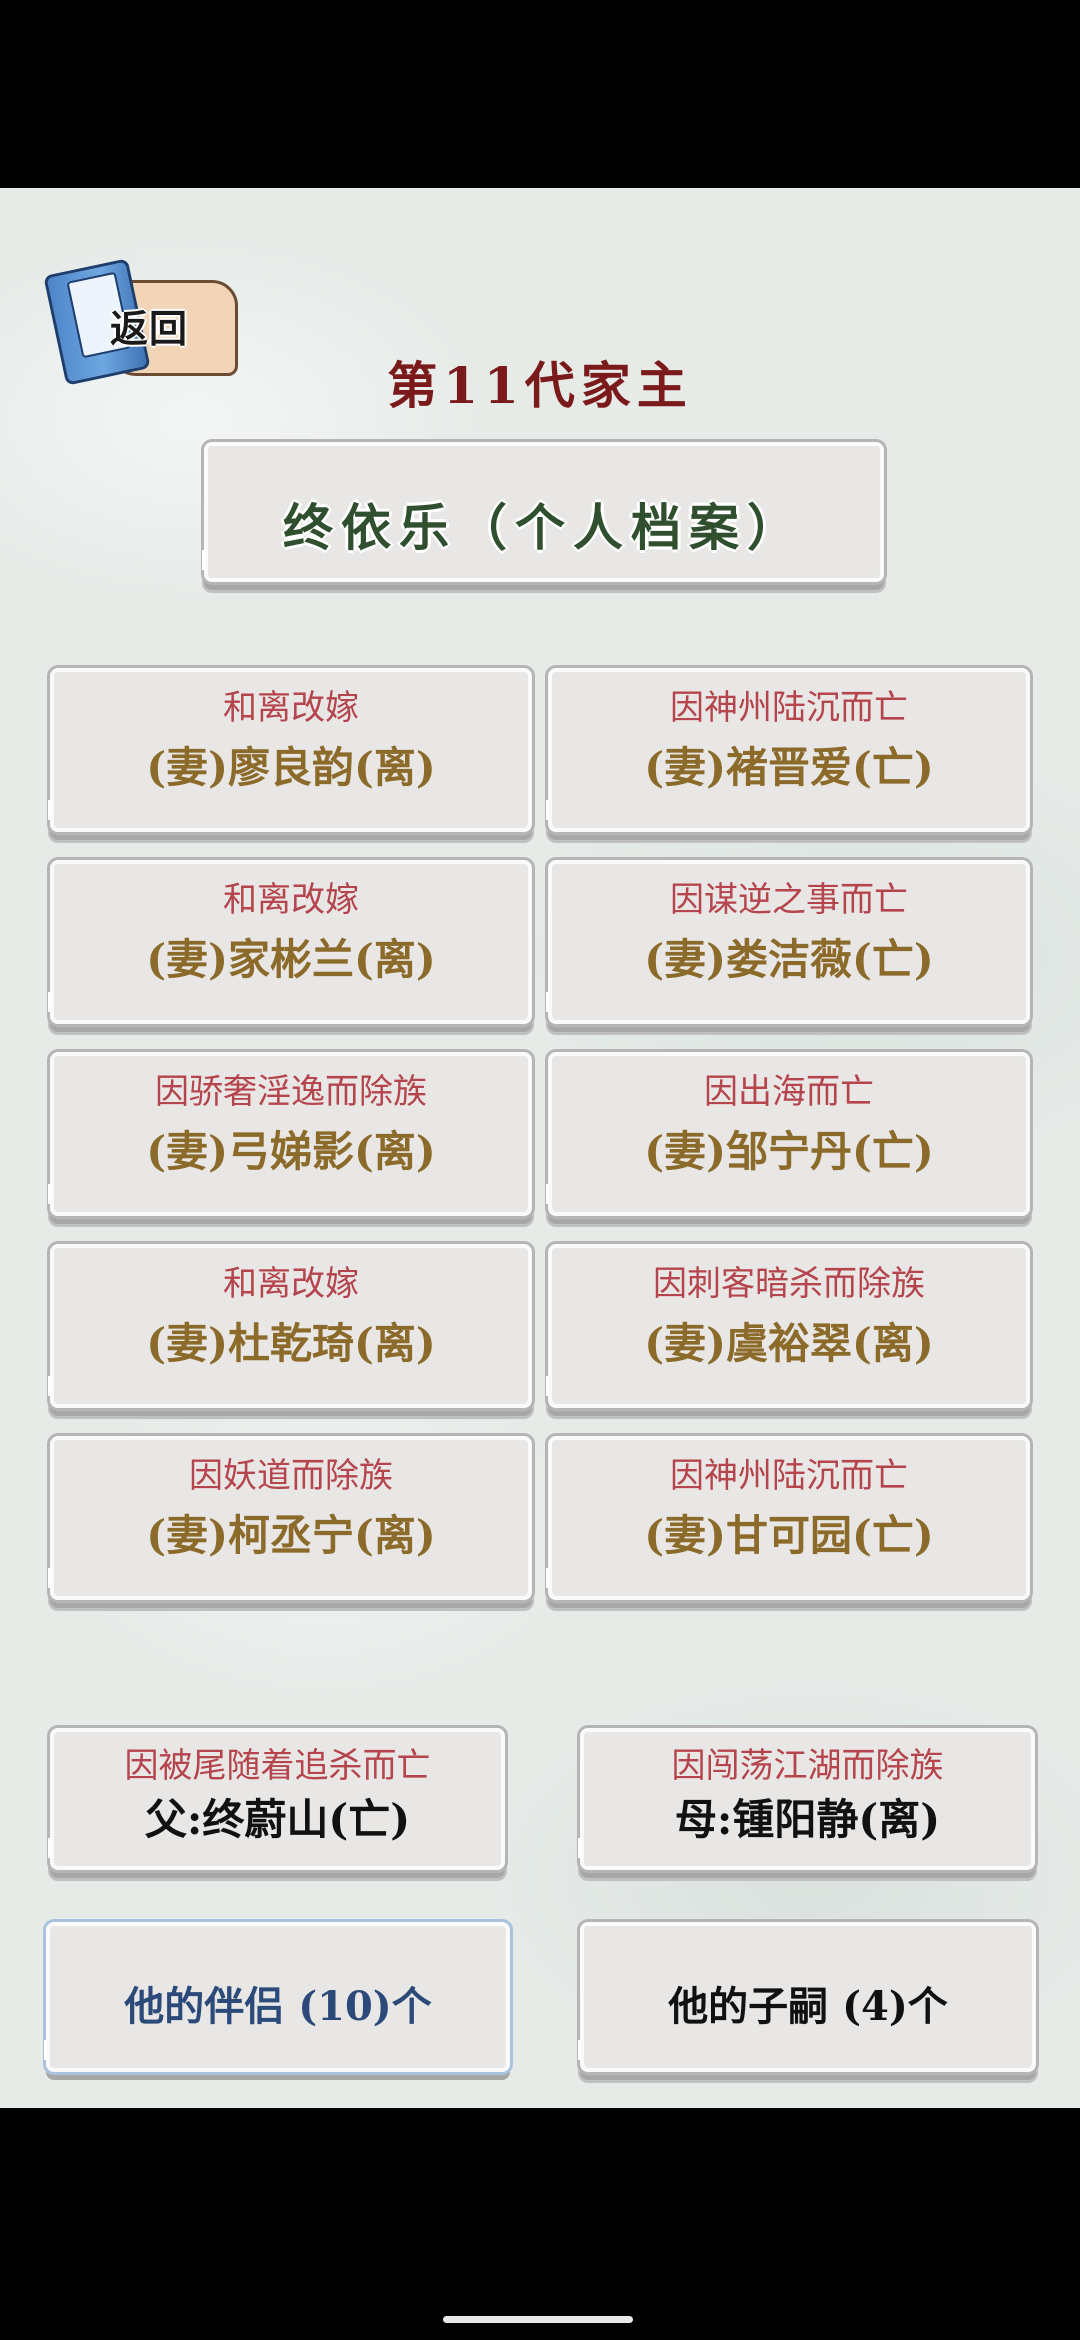  What do you see at coordinates (540, 2224) in the screenshot?
I see `navigation-bar` at bounding box center [540, 2224].